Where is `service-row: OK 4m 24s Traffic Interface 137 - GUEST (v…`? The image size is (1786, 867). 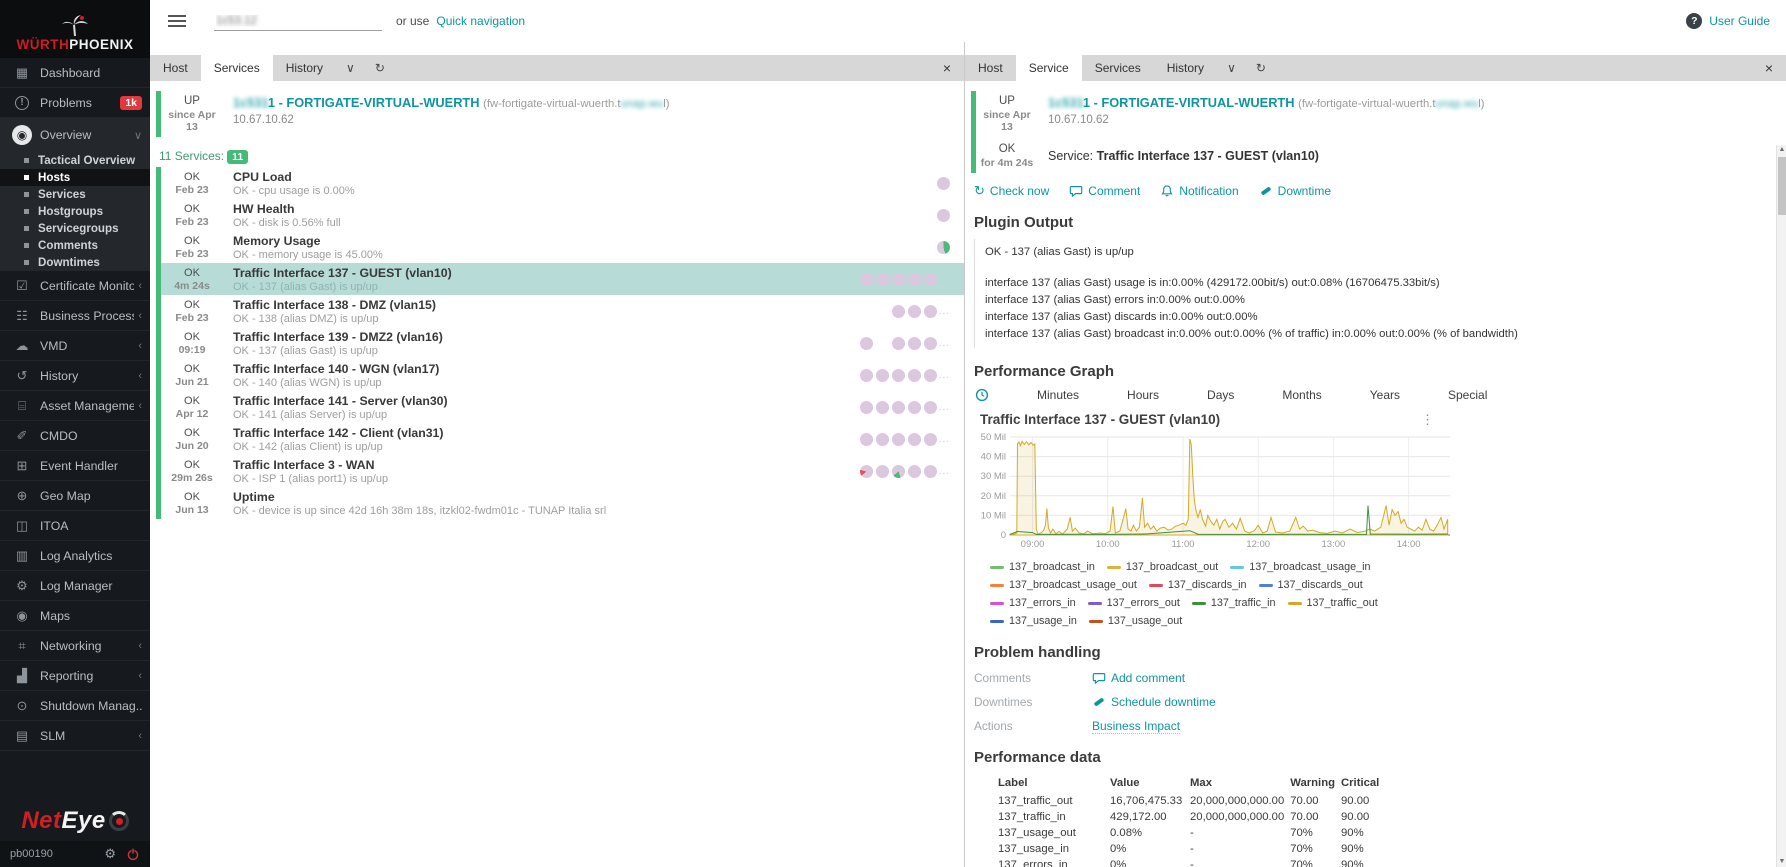
service-row: OK 4m 24s Traffic Interface 137 - GUEST (v… is located at coordinates (560, 279).